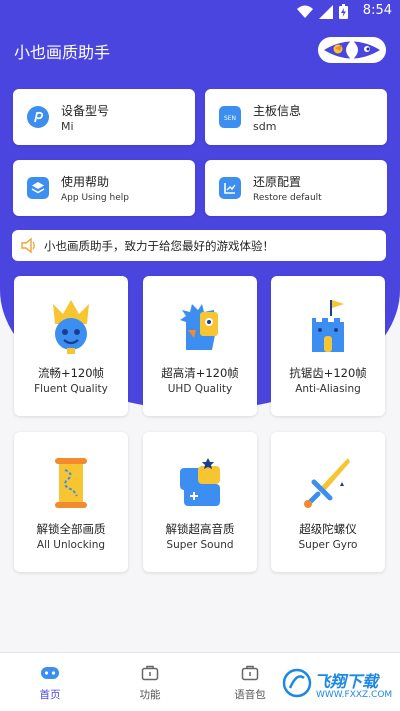 This screenshot has width=400, height=711. I want to click on restore-card: 还原配置 Restore default, so click(296, 188).